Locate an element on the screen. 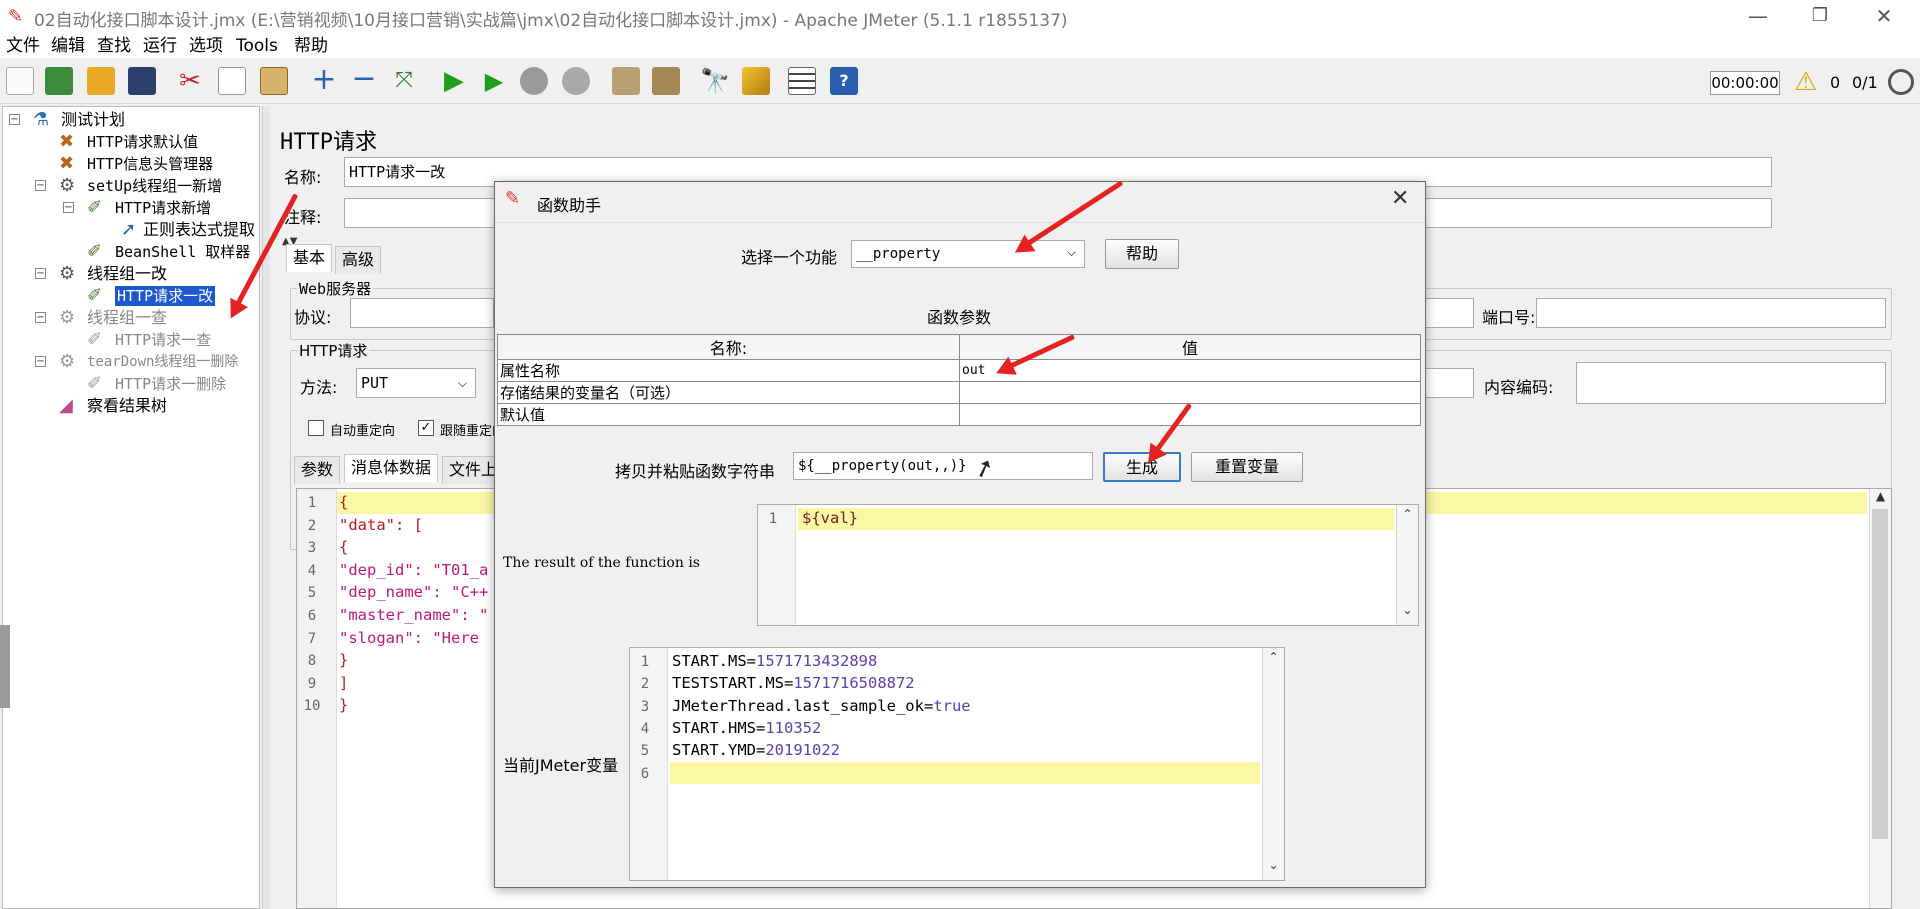 This screenshot has height=909, width=1920. body-code-line: "master_name": " is located at coordinates (414, 615).